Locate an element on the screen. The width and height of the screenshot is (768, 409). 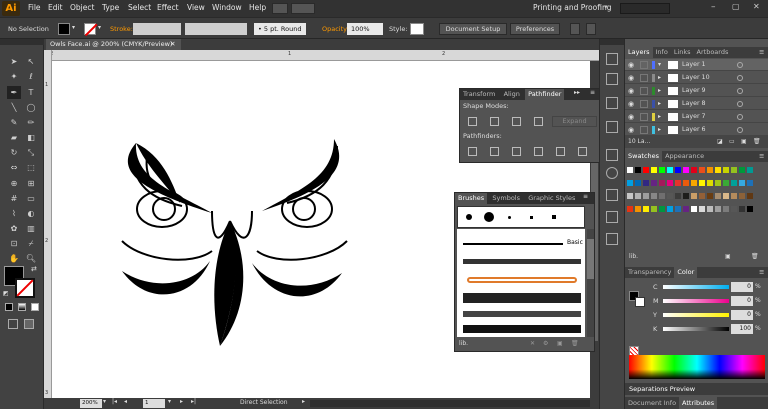
column-graph-icon: ▥ is located at coordinates (31, 228).